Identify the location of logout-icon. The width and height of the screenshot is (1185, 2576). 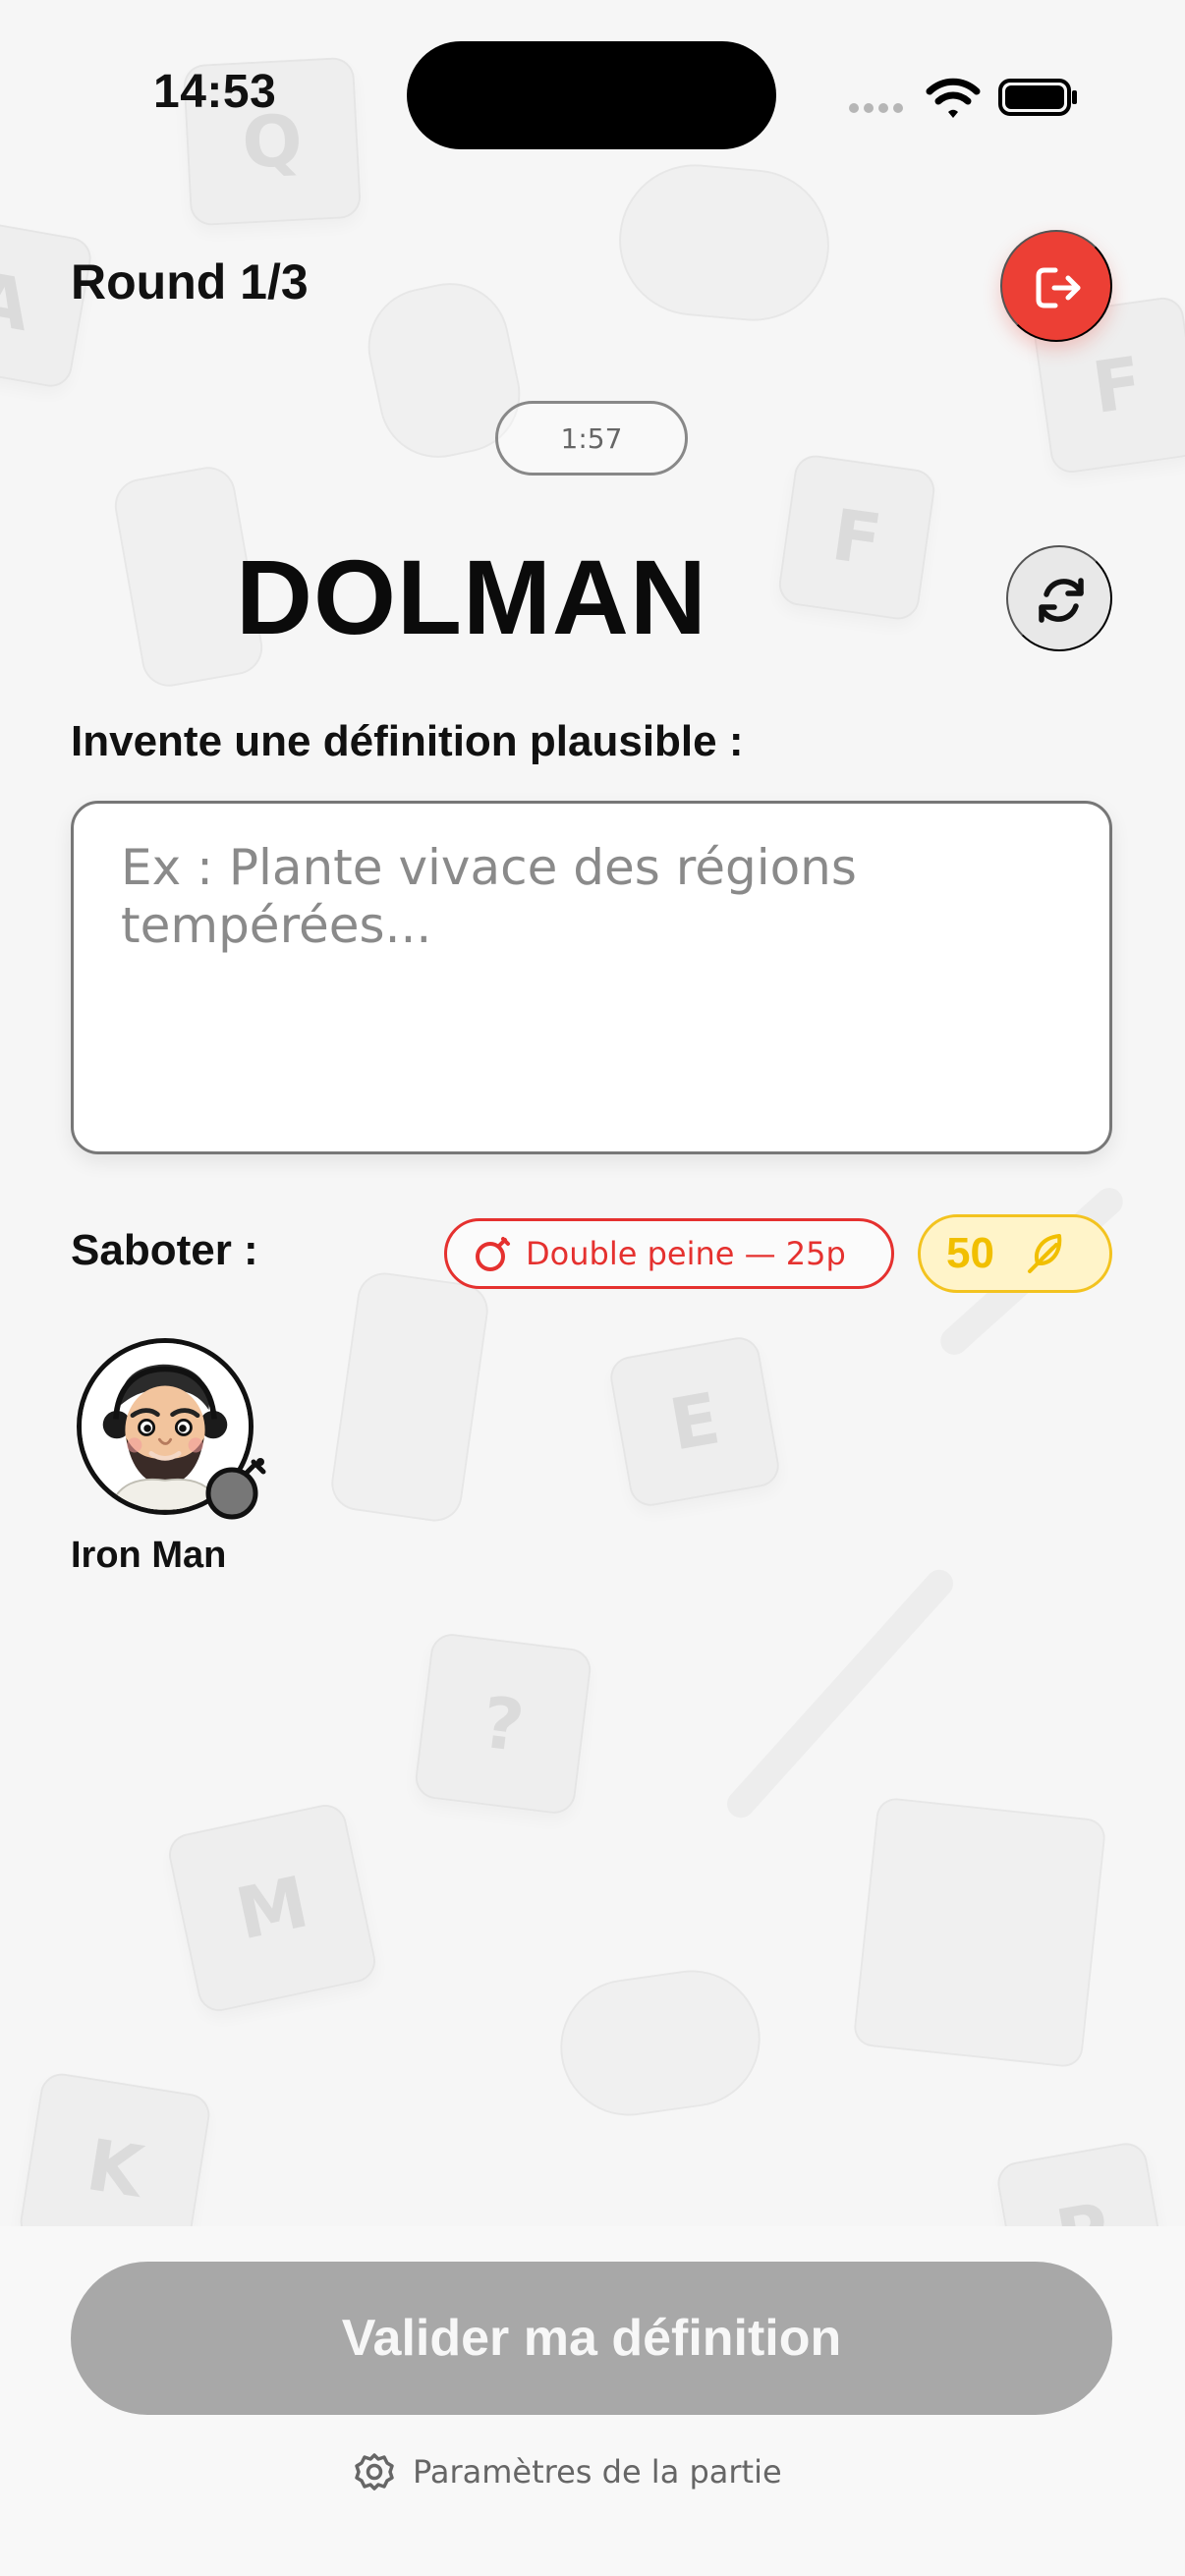
(1058, 287).